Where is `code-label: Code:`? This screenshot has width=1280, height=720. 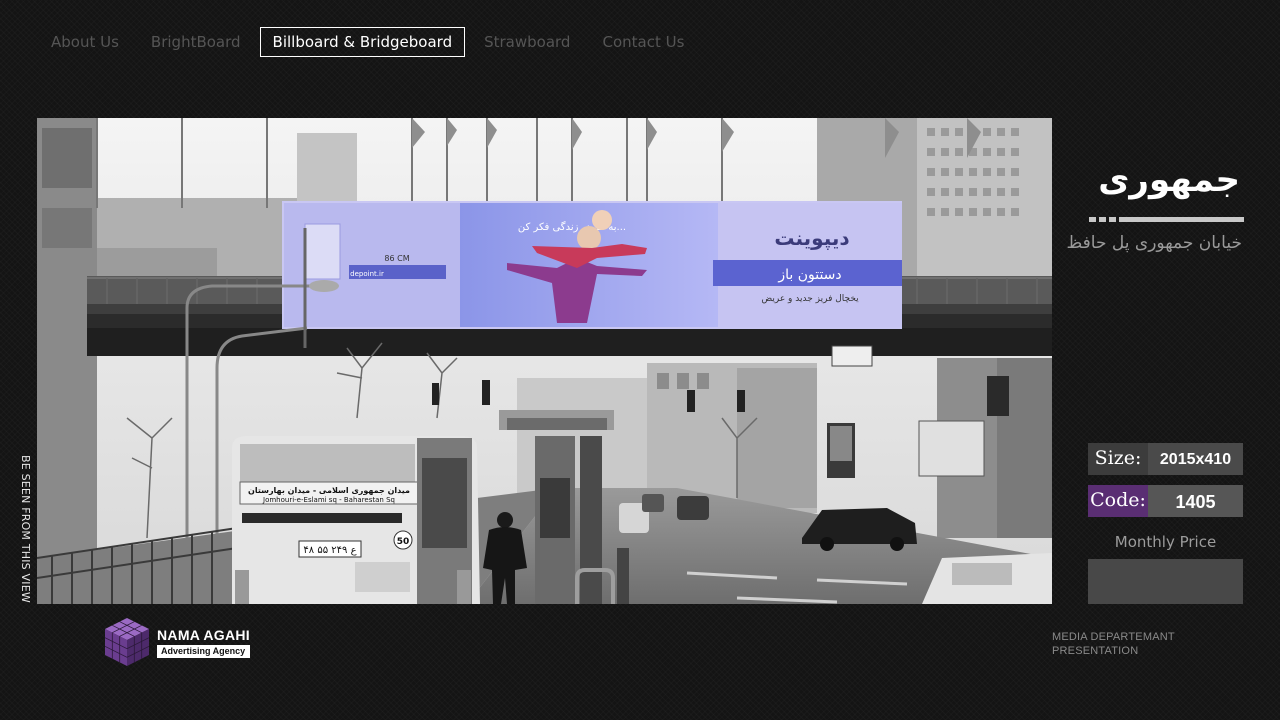
code-label: Code: is located at coordinates (1118, 501).